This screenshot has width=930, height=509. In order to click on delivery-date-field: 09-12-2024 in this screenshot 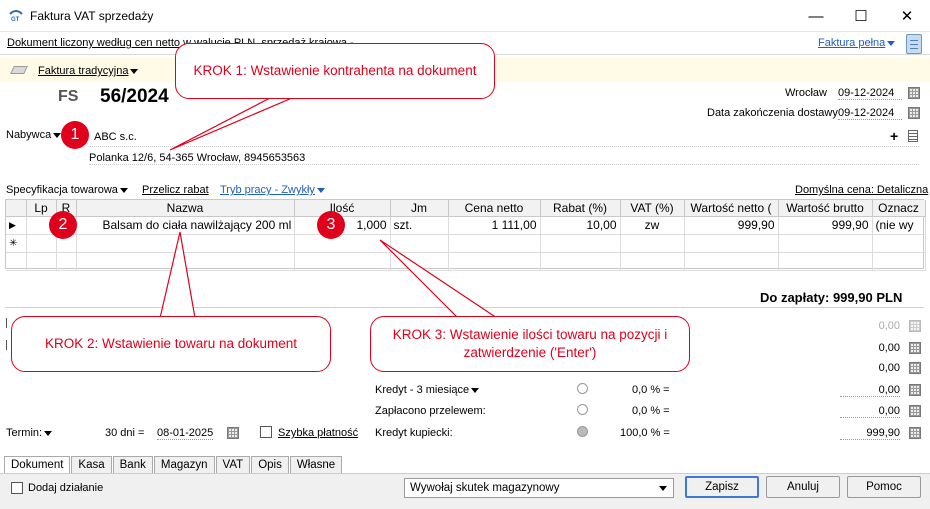, I will do `click(870, 113)`.